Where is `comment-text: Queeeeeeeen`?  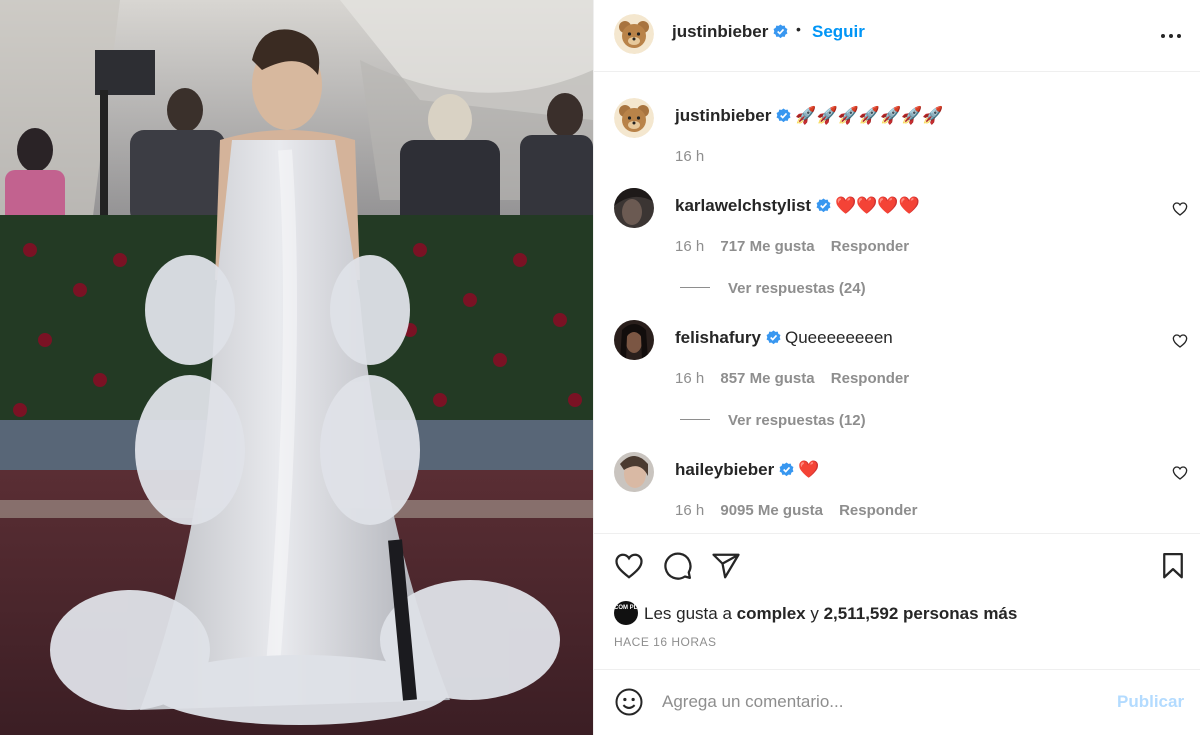 comment-text: Queeeeeeeen is located at coordinates (838, 337).